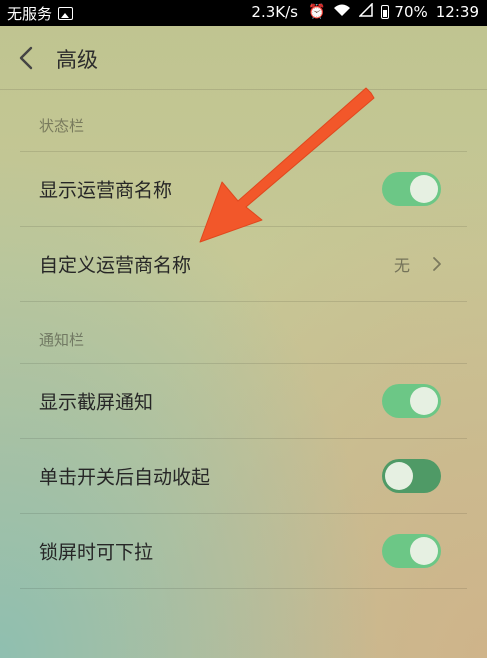  I want to click on back-arrow-icon, so click(28, 58).